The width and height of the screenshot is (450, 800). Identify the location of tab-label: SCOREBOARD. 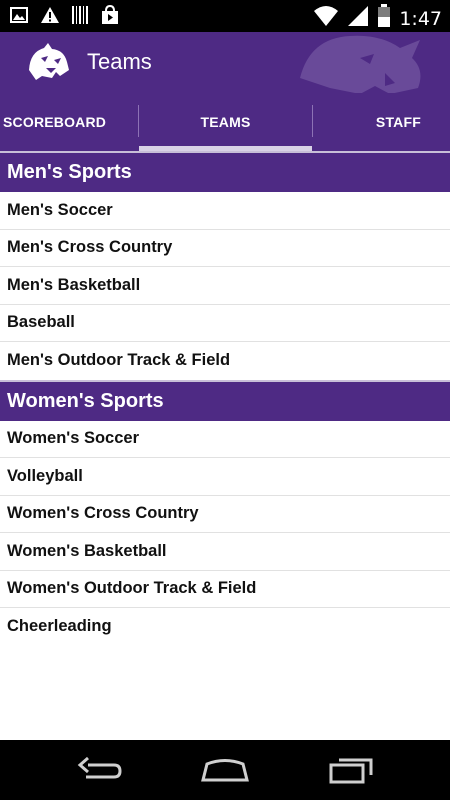
(55, 122).